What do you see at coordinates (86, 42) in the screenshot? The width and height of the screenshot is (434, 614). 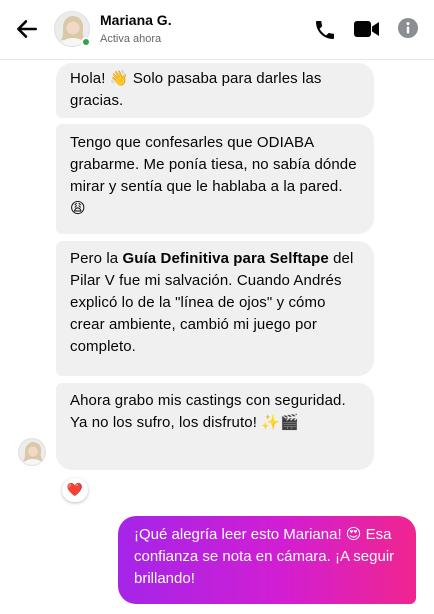 I see `online-status-dot` at bounding box center [86, 42].